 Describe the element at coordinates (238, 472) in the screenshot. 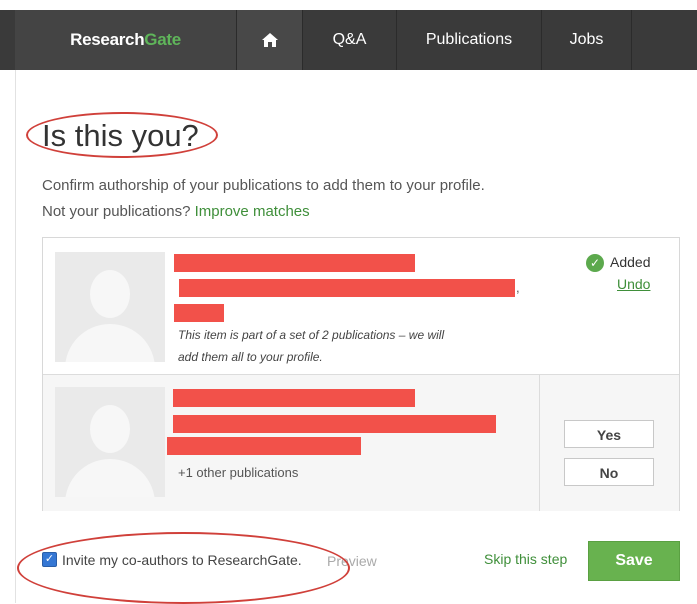

I see `other-publications-text: +1 other publications` at that location.